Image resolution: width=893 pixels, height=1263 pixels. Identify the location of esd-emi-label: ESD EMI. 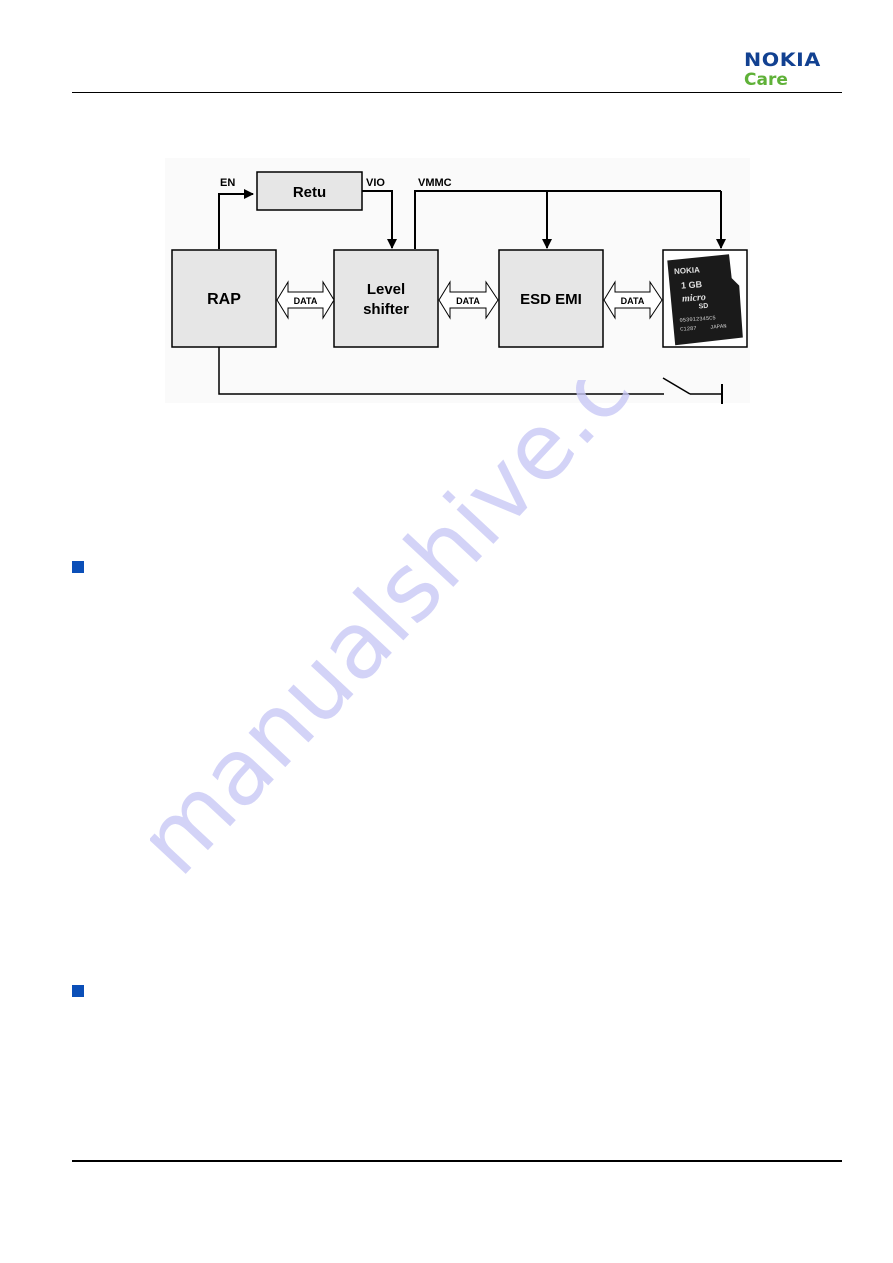
(551, 299).